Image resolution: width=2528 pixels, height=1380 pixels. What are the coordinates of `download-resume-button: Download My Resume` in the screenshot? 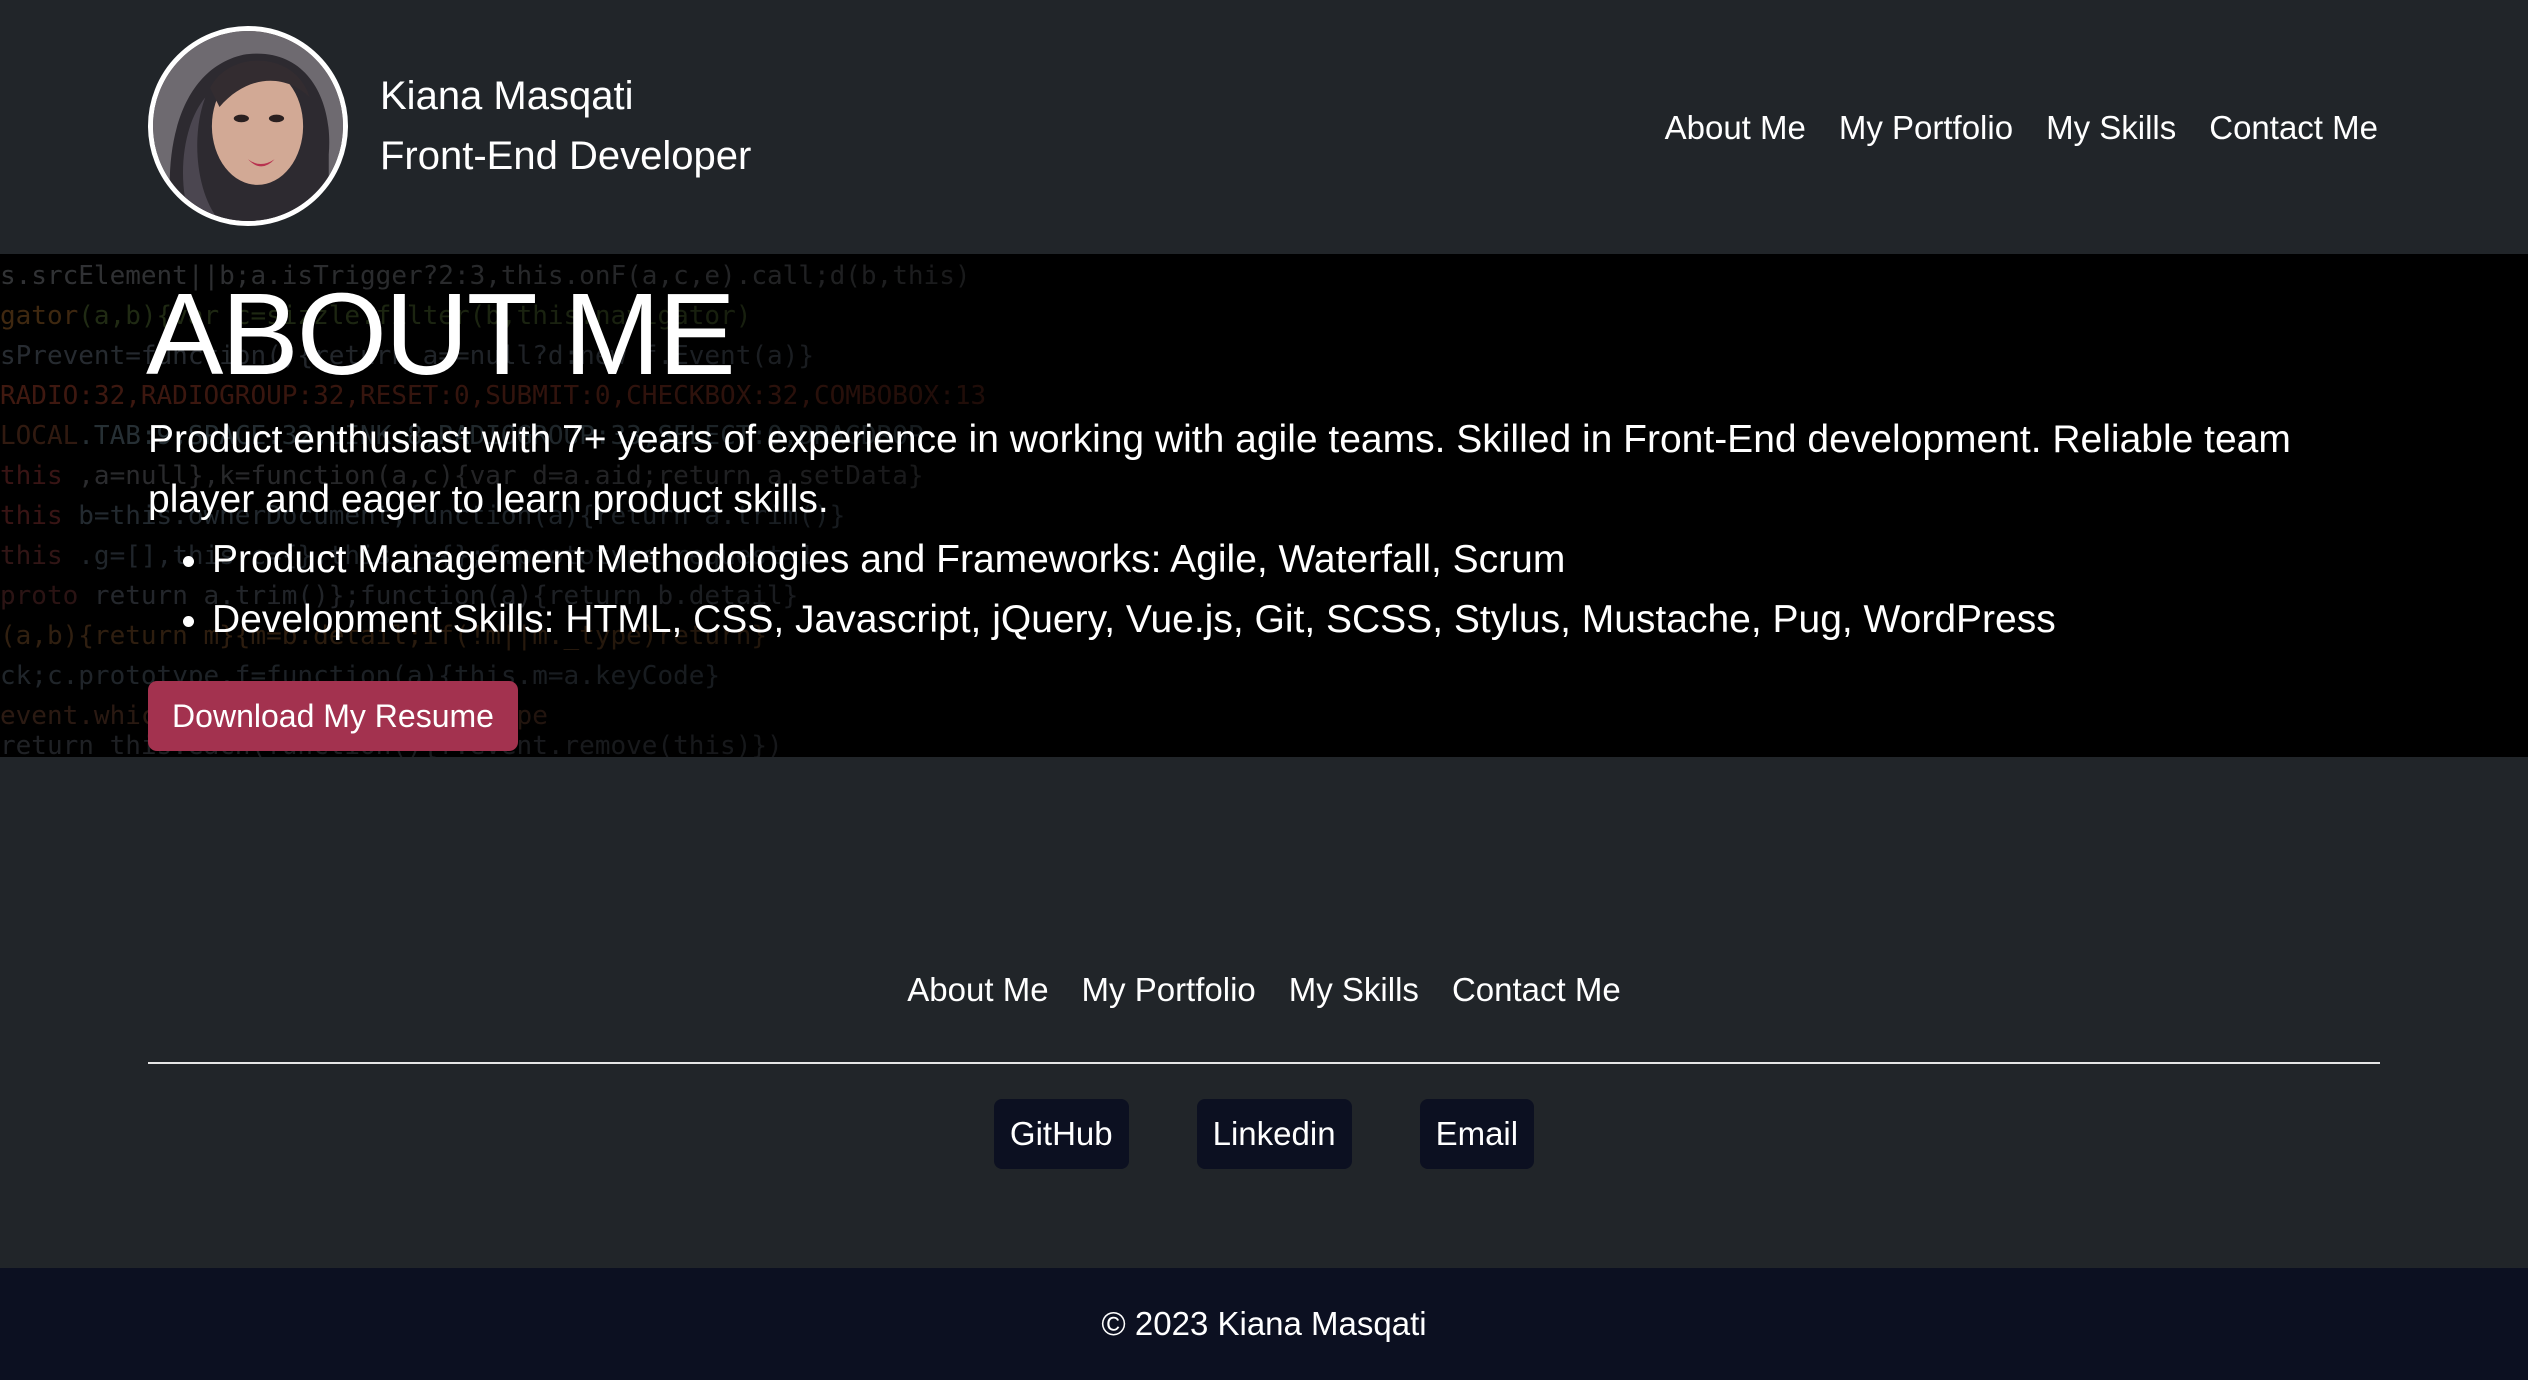 It's located at (333, 716).